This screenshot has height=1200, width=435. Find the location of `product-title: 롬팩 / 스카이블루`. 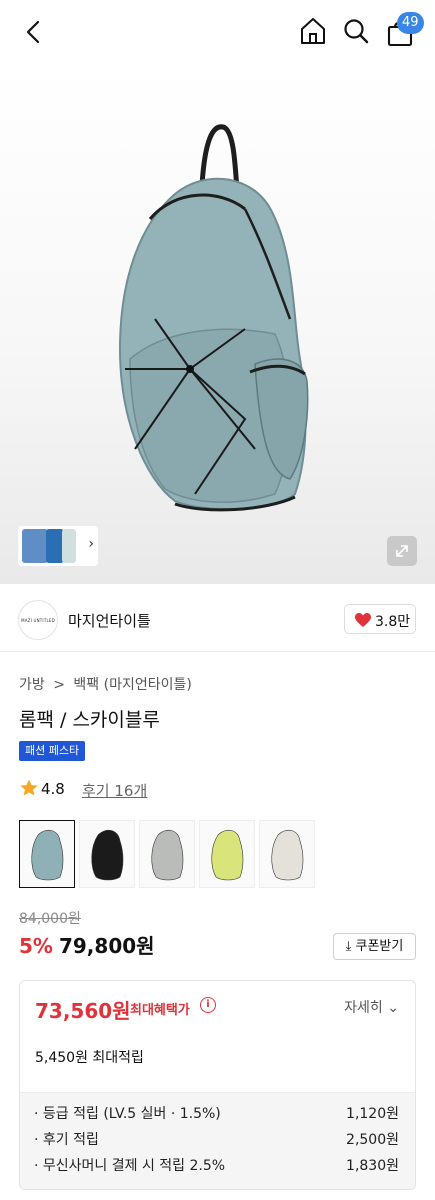

product-title: 롬팩 / 스카이블루 is located at coordinates (89, 720).